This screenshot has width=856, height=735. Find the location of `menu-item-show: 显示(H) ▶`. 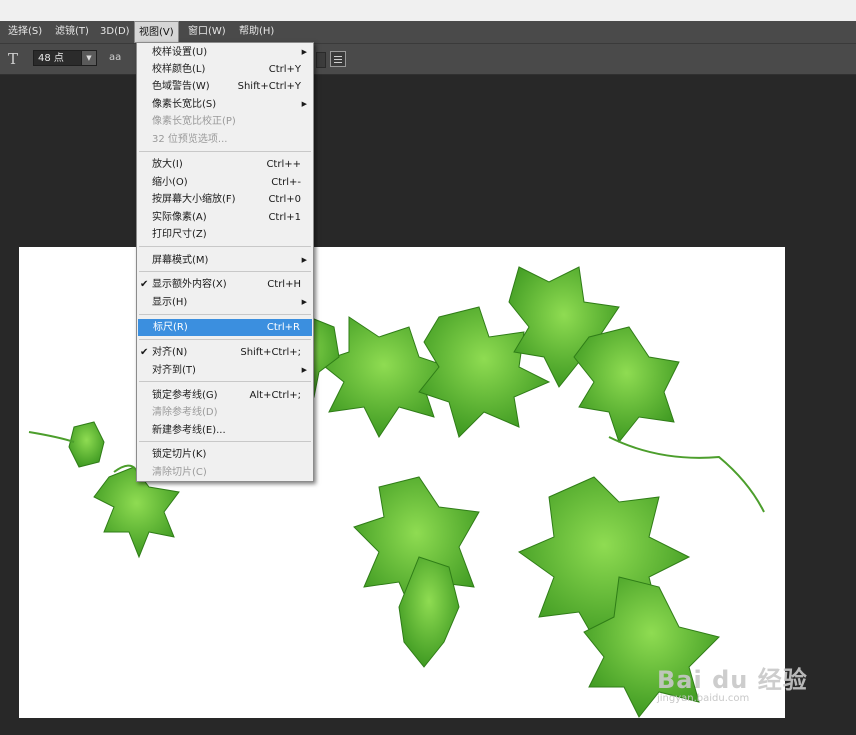

menu-item-show: 显示(H) ▶ is located at coordinates (225, 302).